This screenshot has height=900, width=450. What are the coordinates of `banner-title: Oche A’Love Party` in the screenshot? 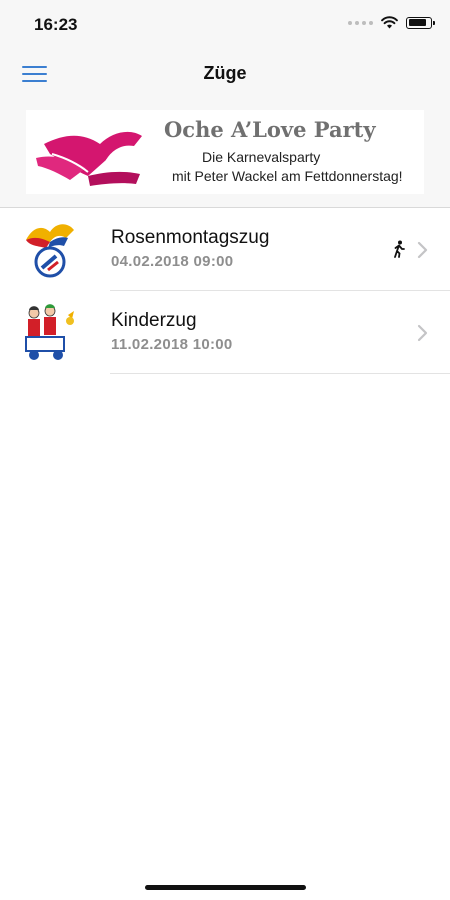 It's located at (270, 129).